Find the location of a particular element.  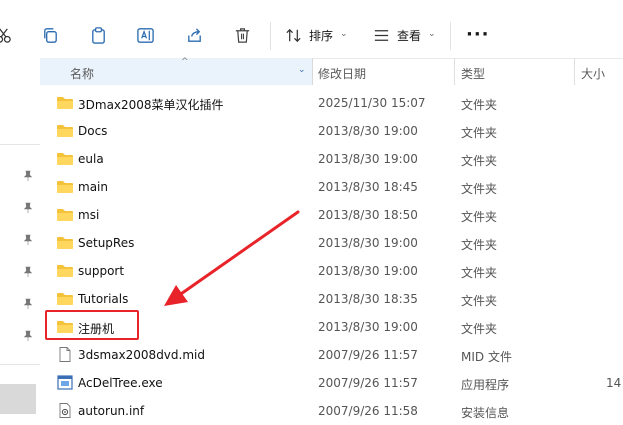

file-name: eula is located at coordinates (91, 159).